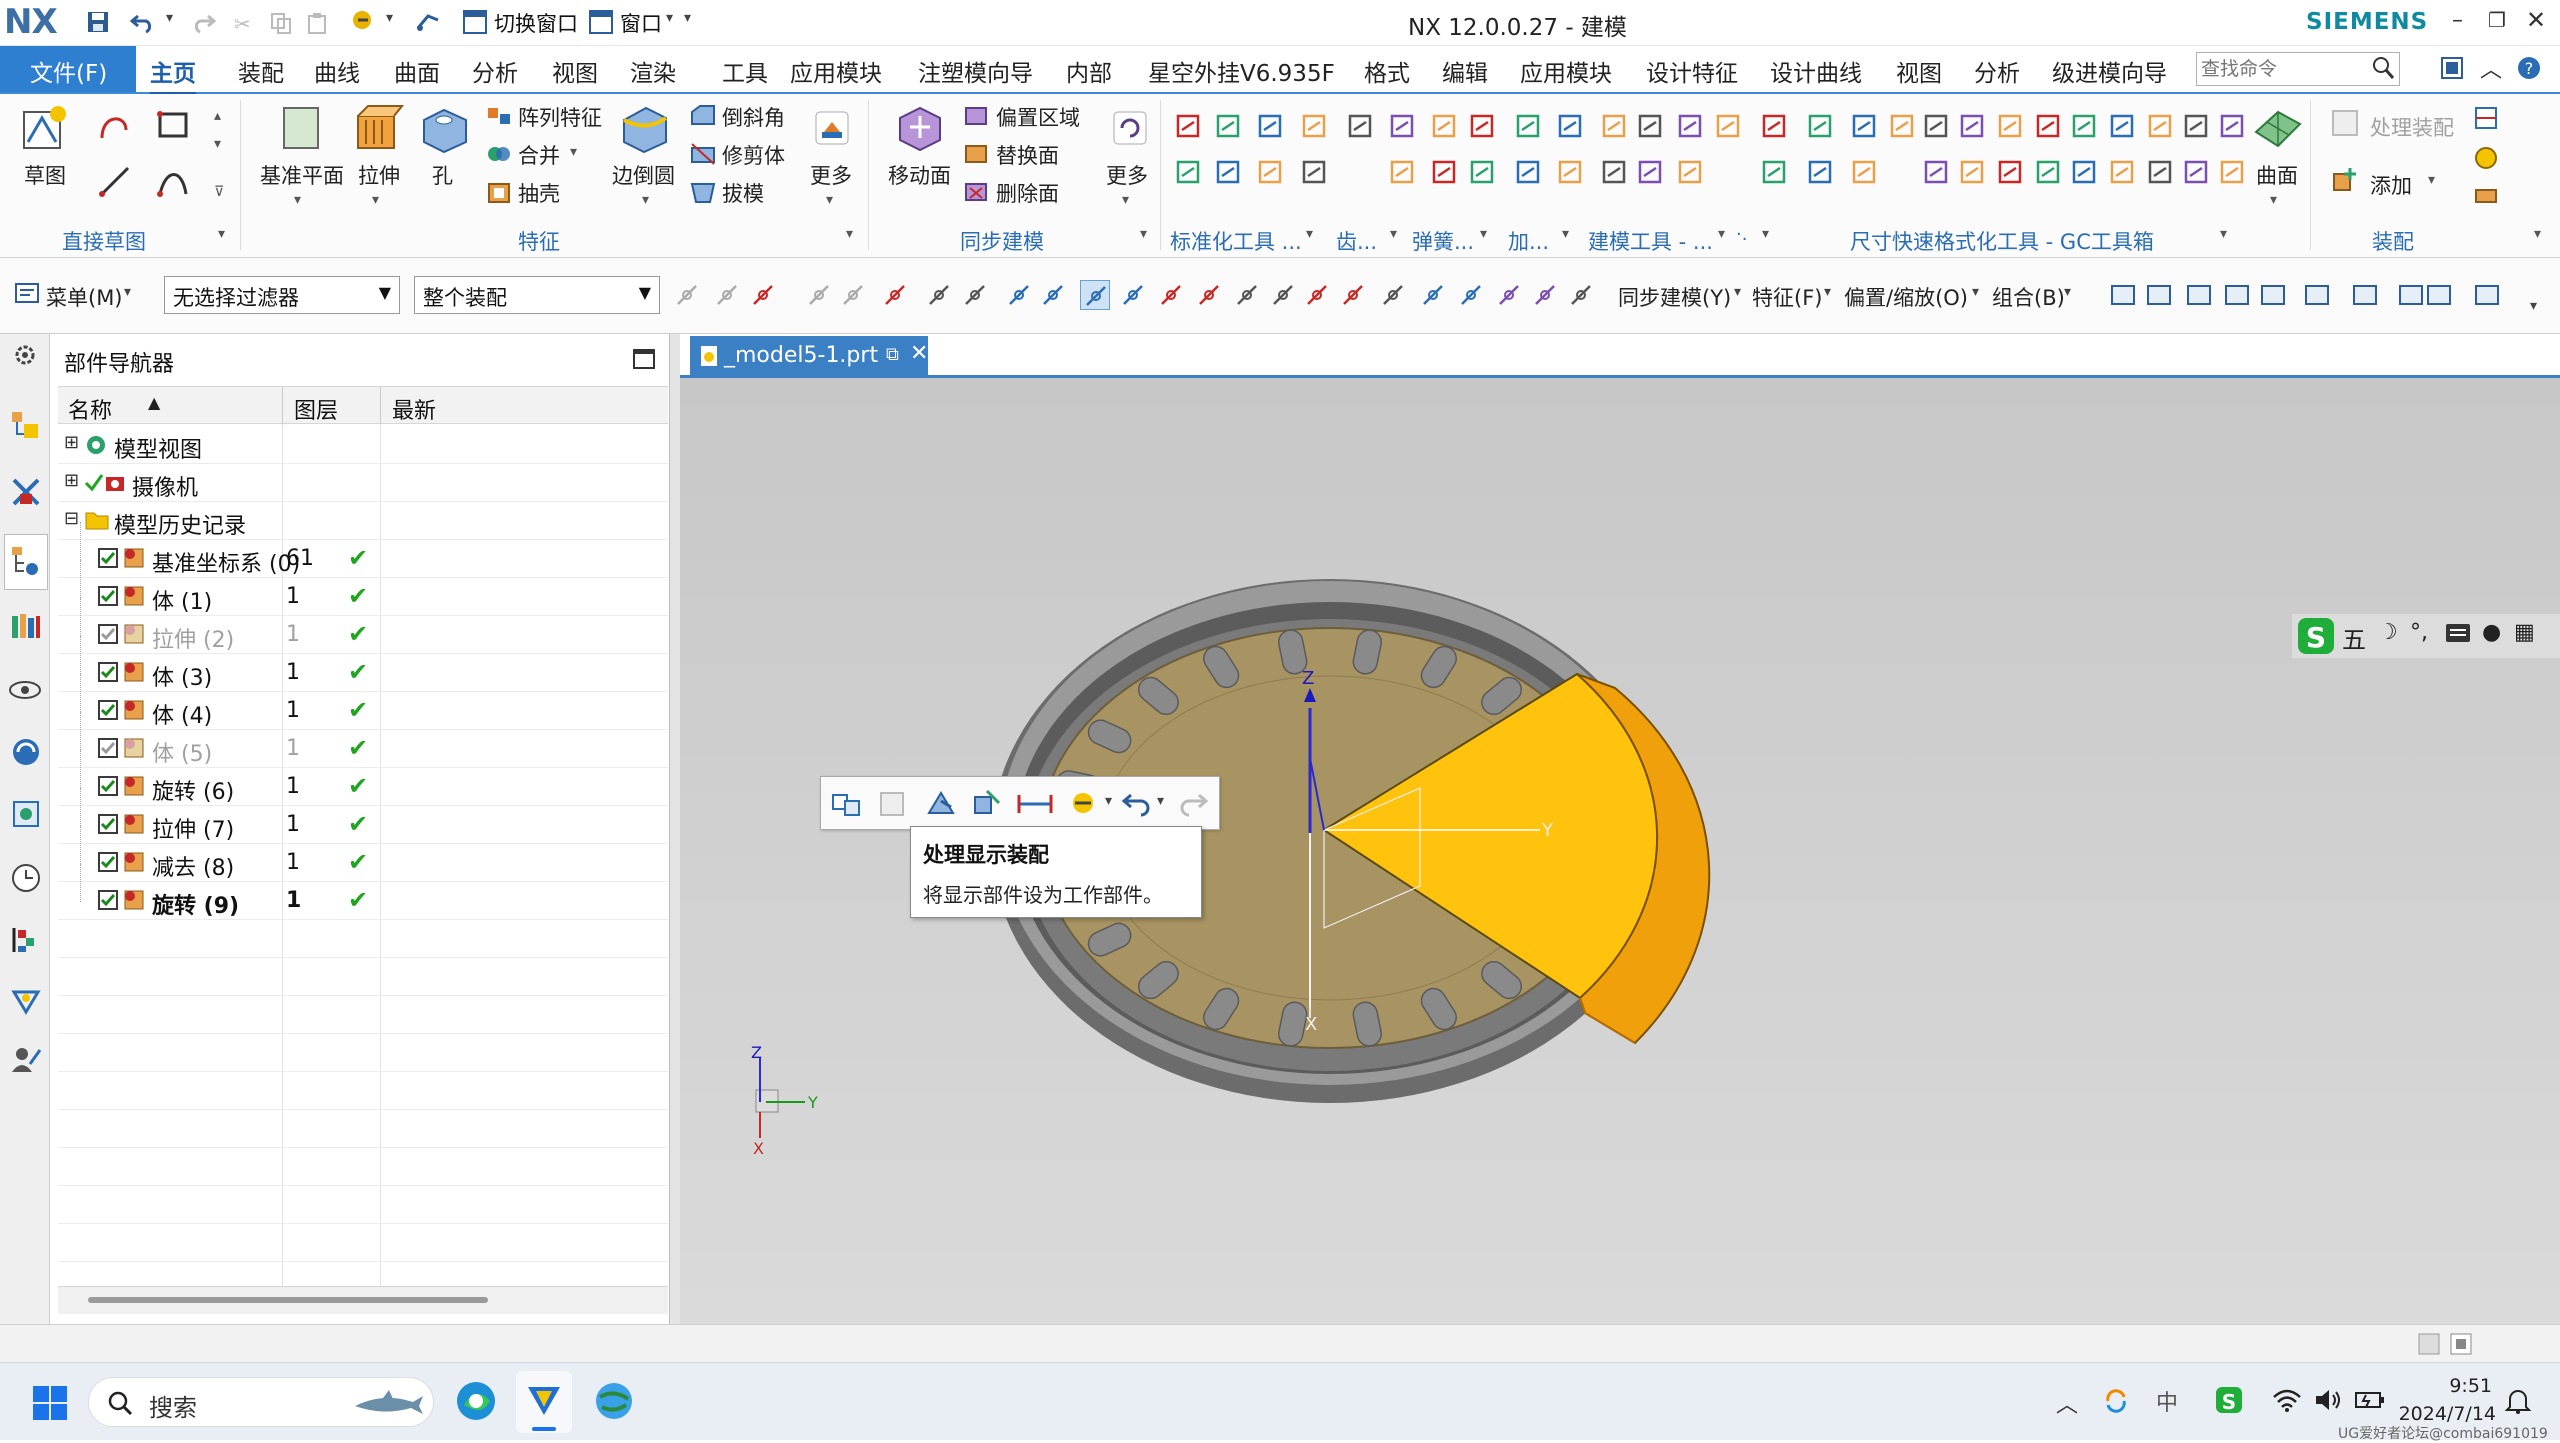 This screenshot has width=2560, height=1443. What do you see at coordinates (1137, 803) in the screenshot?
I see `mini-undo-icon` at bounding box center [1137, 803].